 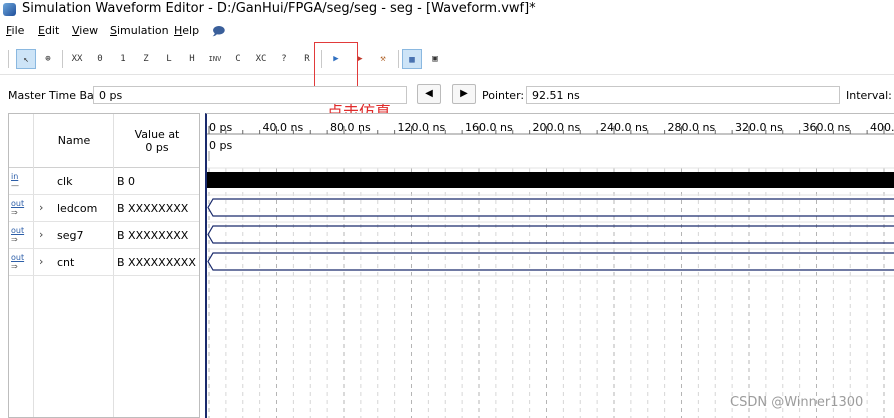 I want to click on count-value-icon: C, so click(x=238, y=59).